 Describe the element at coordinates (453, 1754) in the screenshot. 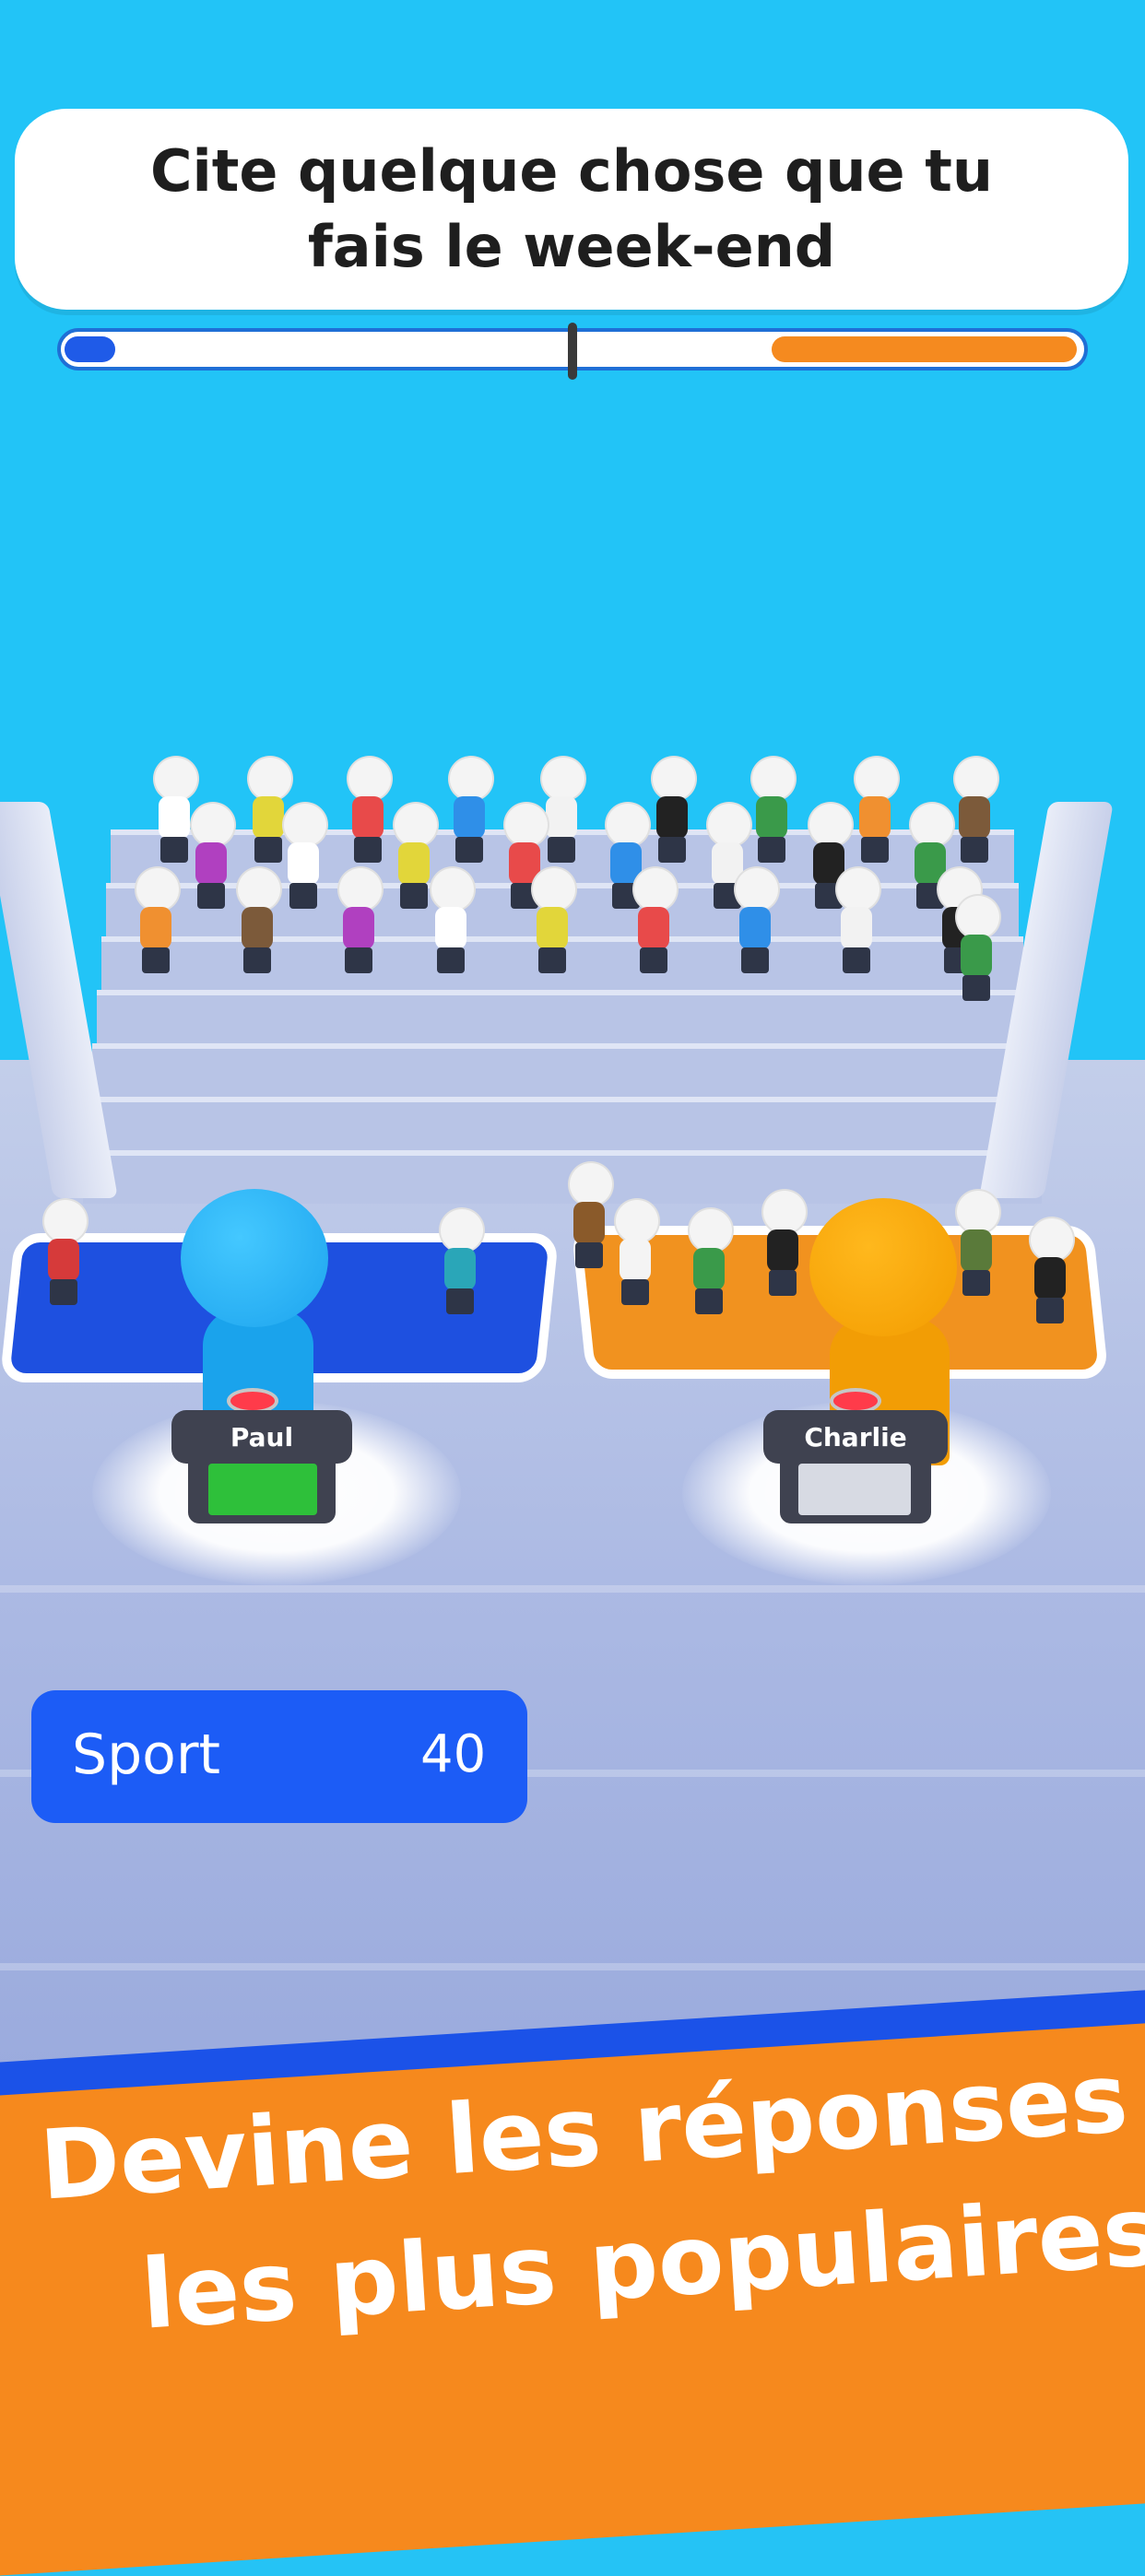

I see `answer-points: 40` at that location.